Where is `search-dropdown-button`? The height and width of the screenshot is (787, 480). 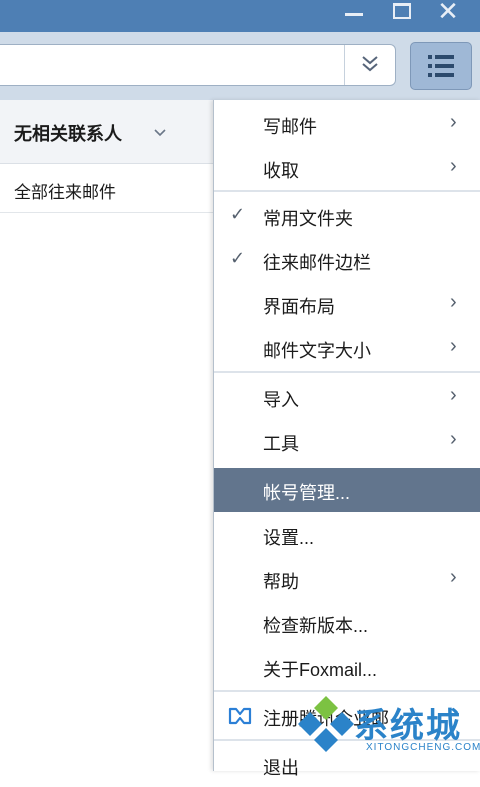 search-dropdown-button is located at coordinates (369, 65).